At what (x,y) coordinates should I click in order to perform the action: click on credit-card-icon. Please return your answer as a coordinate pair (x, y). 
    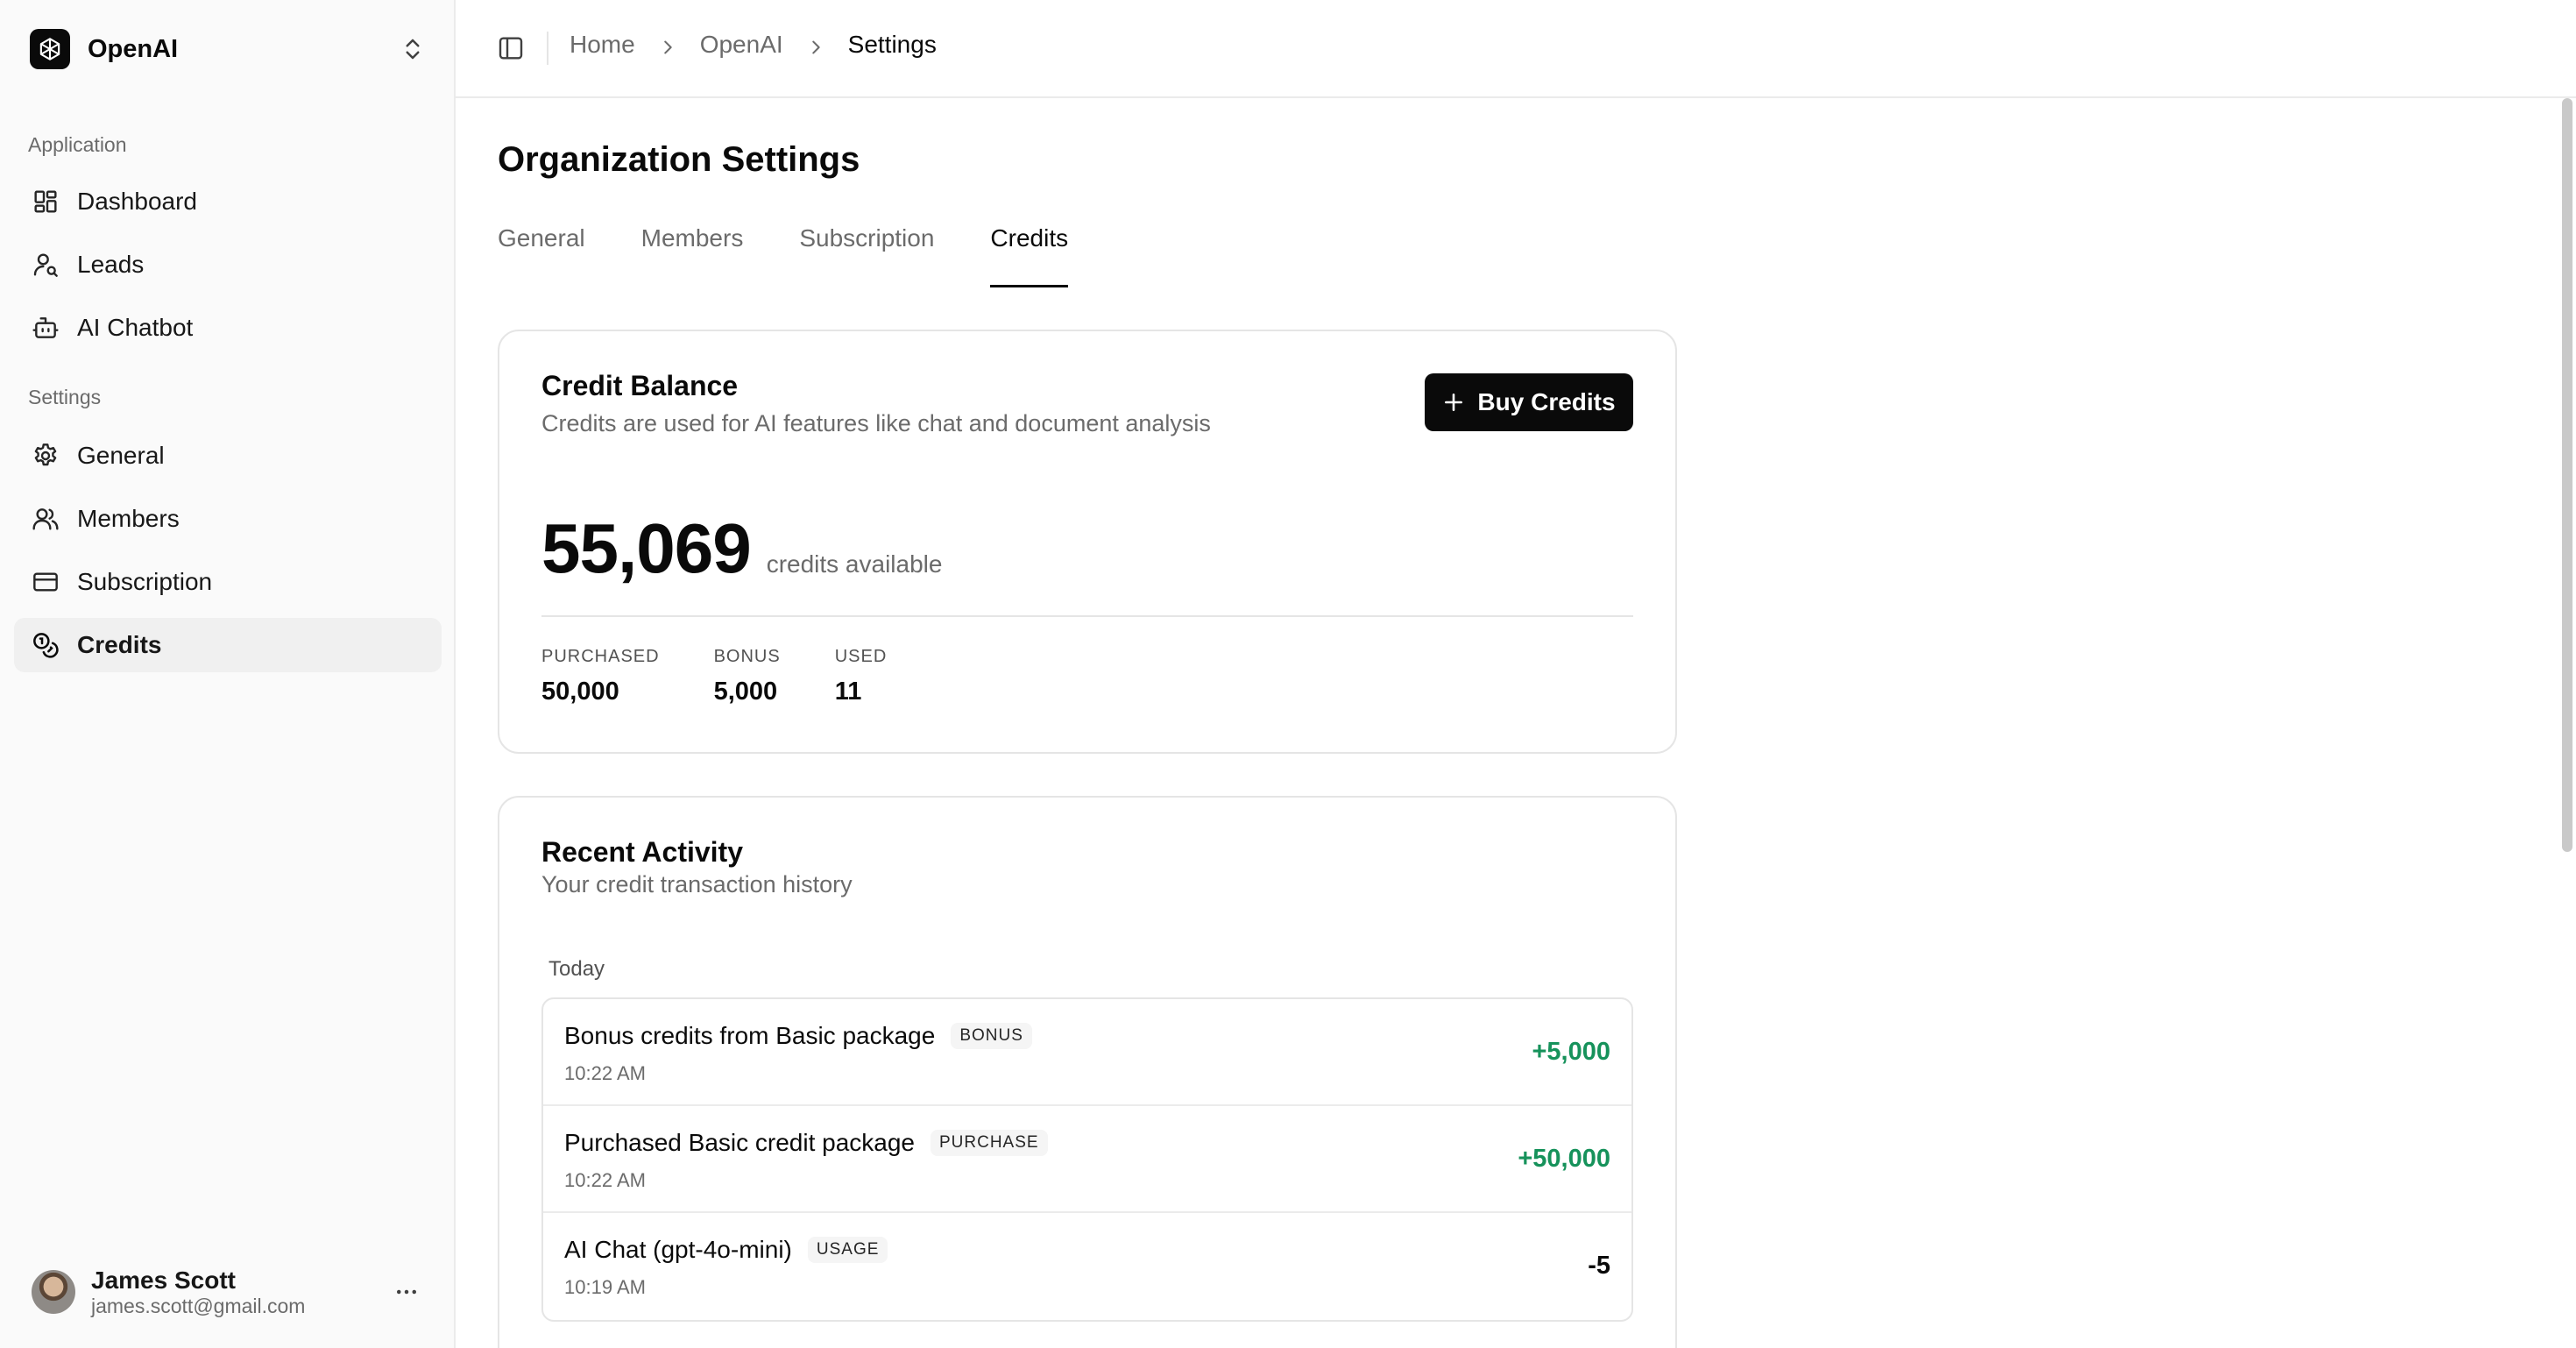
    Looking at the image, I should click on (46, 582).